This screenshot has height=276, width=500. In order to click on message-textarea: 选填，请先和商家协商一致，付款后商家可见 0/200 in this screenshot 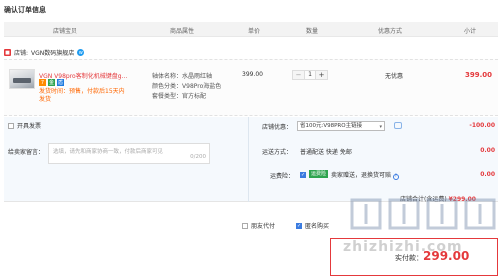, I will do `click(129, 153)`.